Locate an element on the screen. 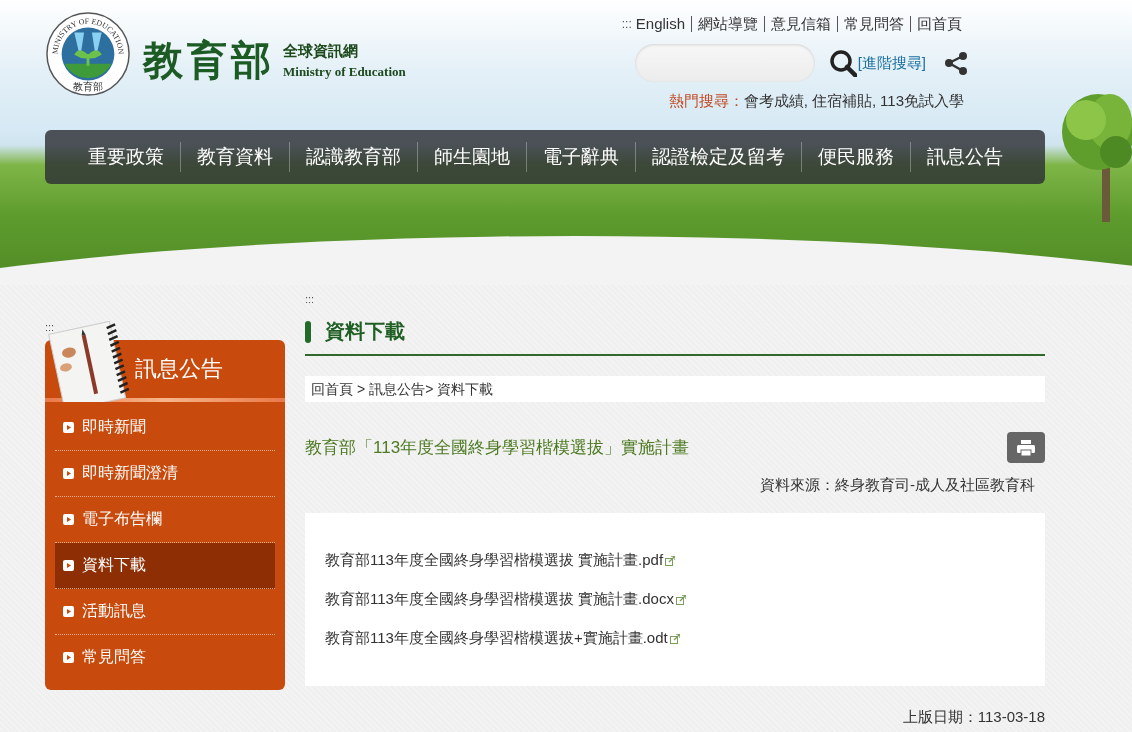 The height and width of the screenshot is (732, 1132). file-download-link: 教育部113年度全國終身學習楷模選拔 實施計畫.pdf is located at coordinates (675, 560).